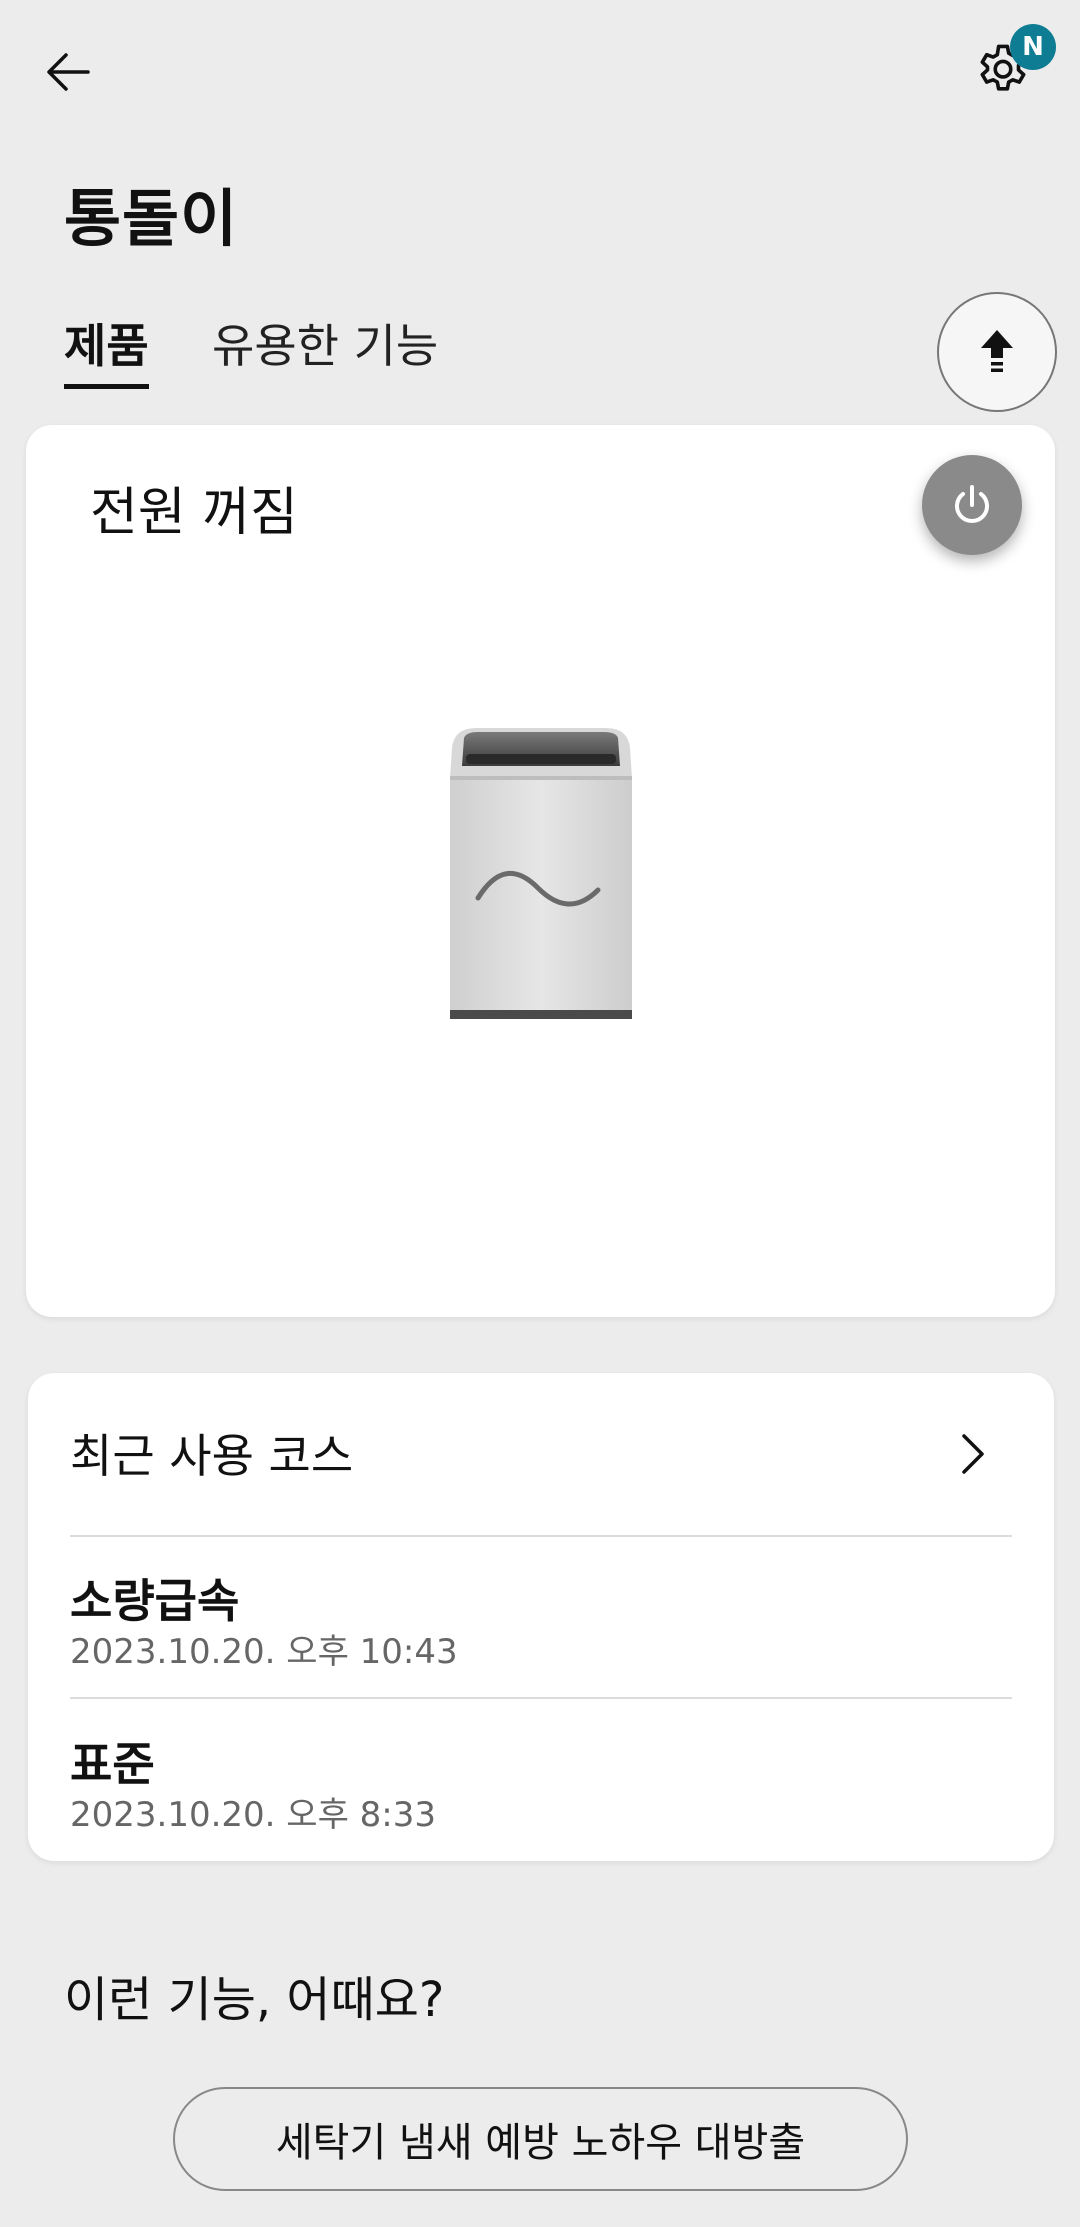 This screenshot has width=1080, height=2227. I want to click on tab-product: 제품, so click(106, 352).